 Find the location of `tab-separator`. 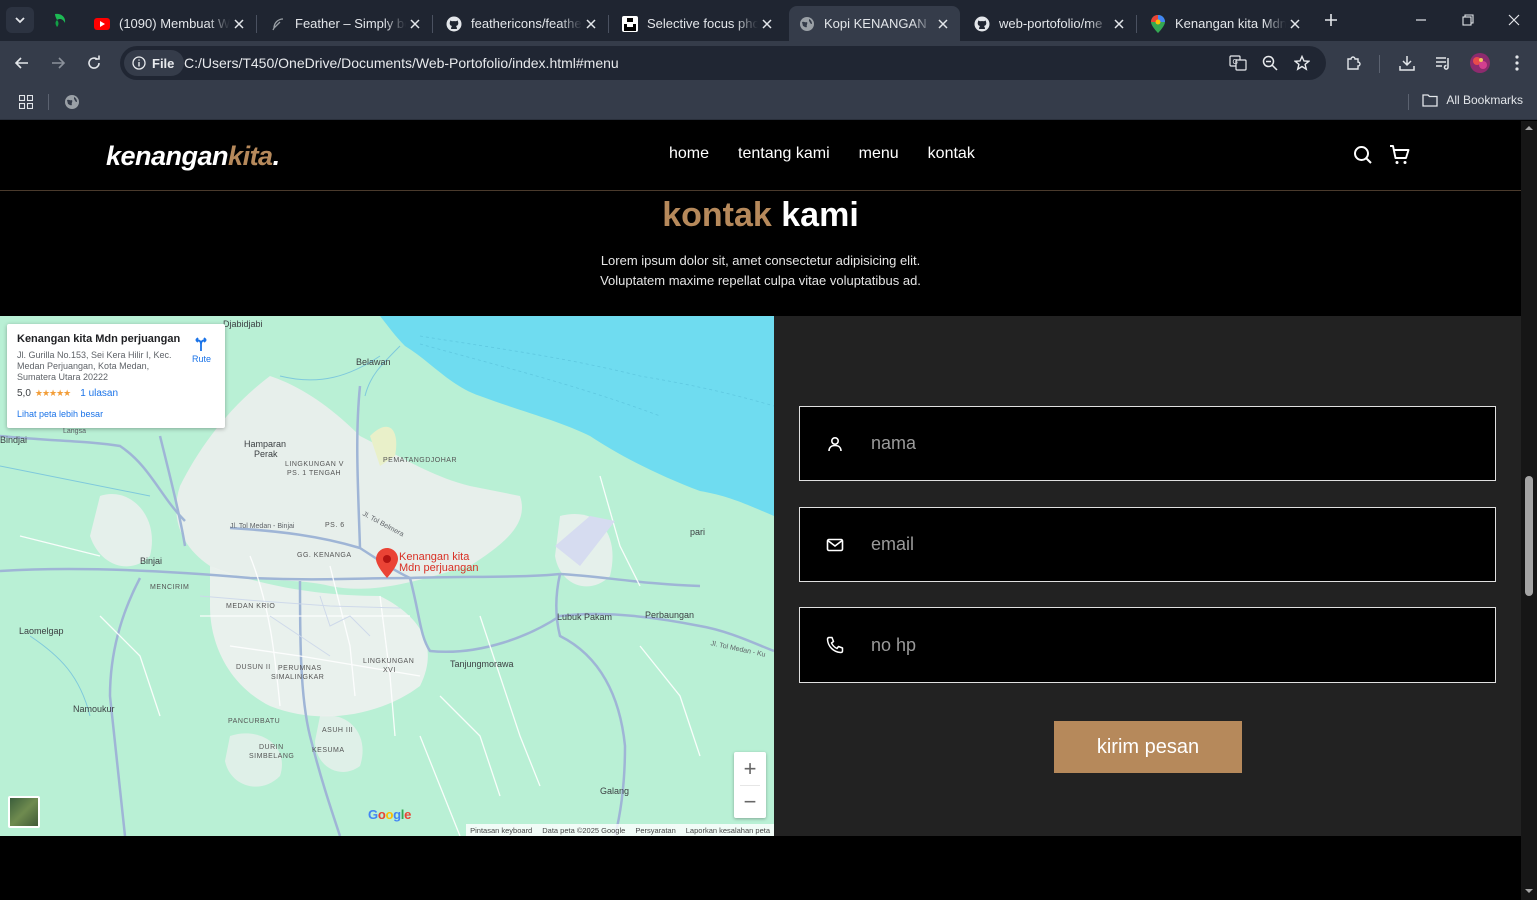

tab-separator is located at coordinates (256, 24).